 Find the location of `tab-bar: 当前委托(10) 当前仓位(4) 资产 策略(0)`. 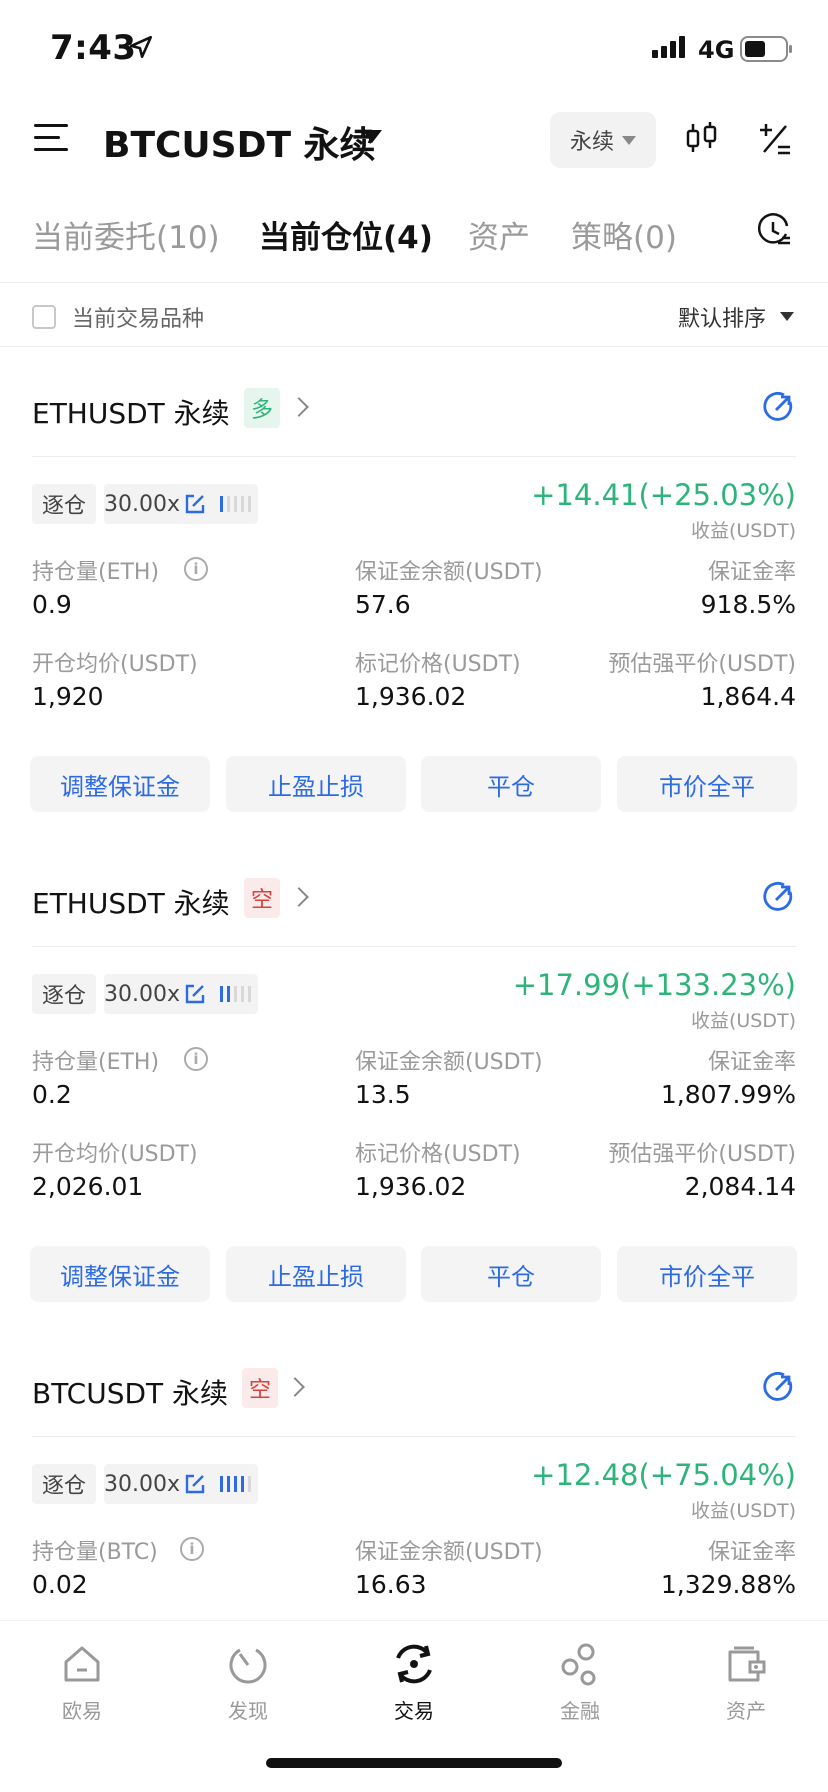

tab-bar: 当前委托(10) 当前仓位(4) 资产 策略(0) is located at coordinates (414, 238).